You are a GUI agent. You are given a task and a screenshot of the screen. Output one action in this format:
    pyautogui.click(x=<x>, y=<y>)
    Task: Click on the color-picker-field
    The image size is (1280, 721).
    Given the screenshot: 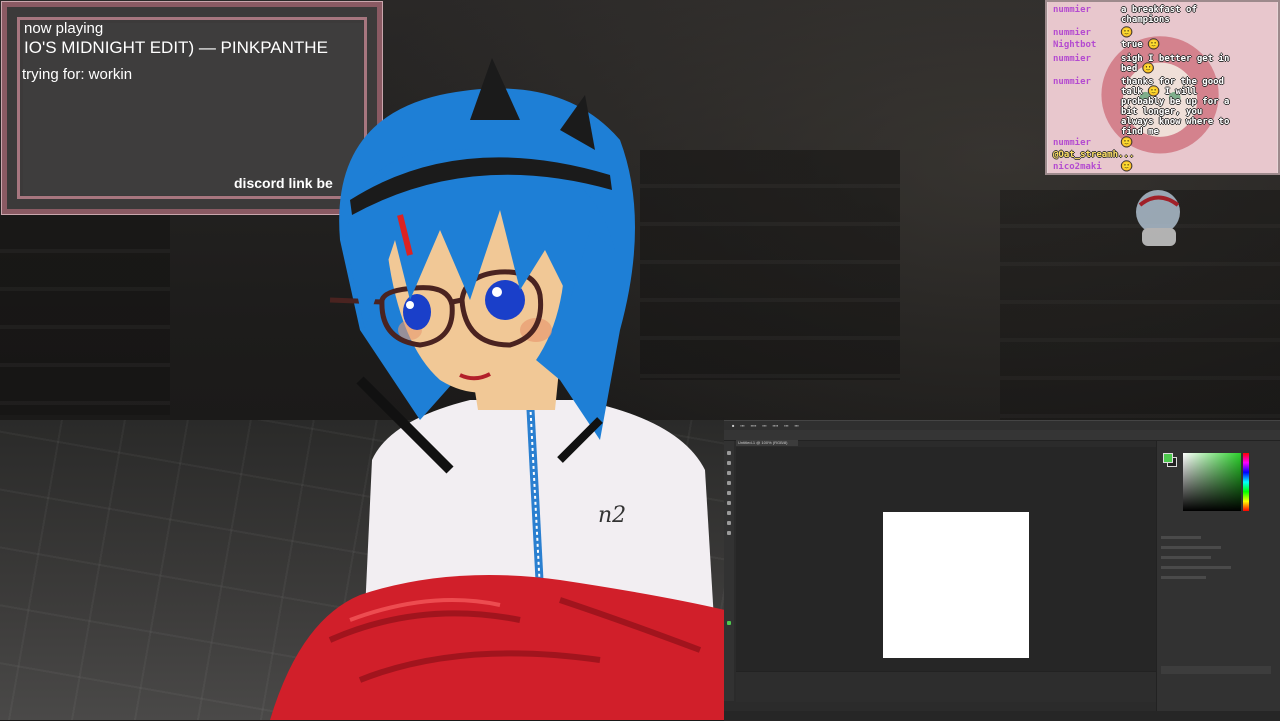 What is the action you would take?
    pyautogui.click(x=1212, y=482)
    